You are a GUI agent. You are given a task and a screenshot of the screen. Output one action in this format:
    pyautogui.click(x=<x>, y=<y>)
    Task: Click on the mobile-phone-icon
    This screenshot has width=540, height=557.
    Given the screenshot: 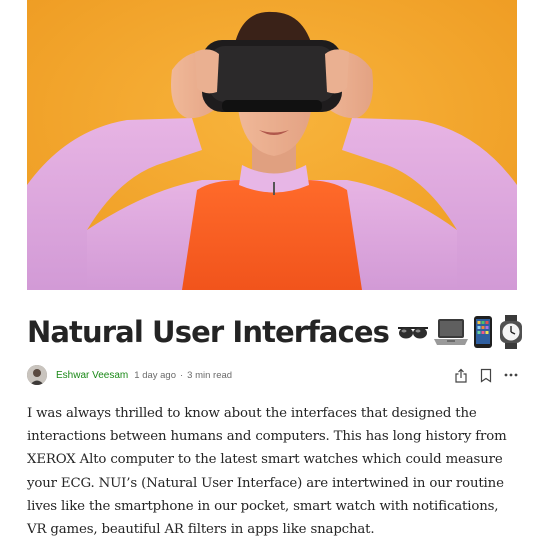 What is the action you would take?
    pyautogui.click(x=483, y=332)
    